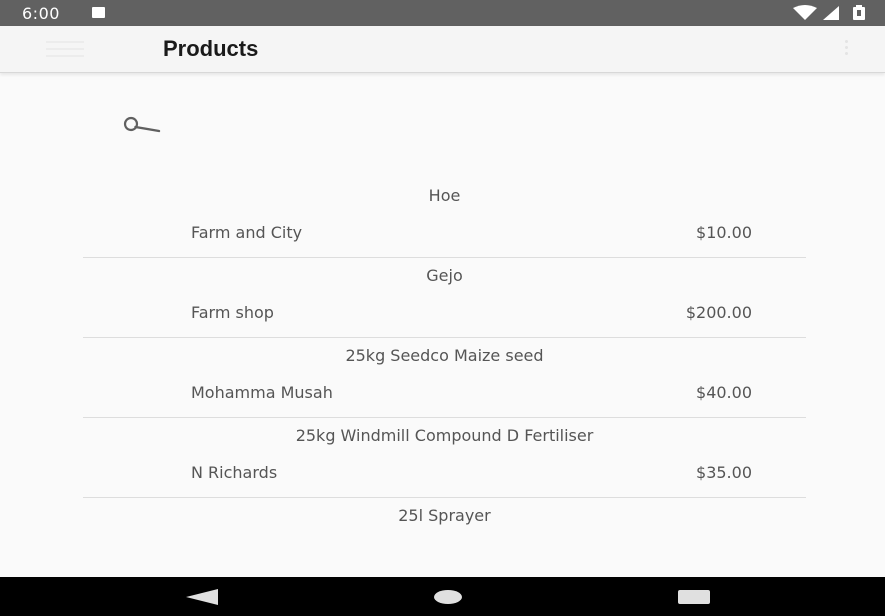 This screenshot has height=616, width=885. What do you see at coordinates (859, 12) in the screenshot?
I see `battery-icon` at bounding box center [859, 12].